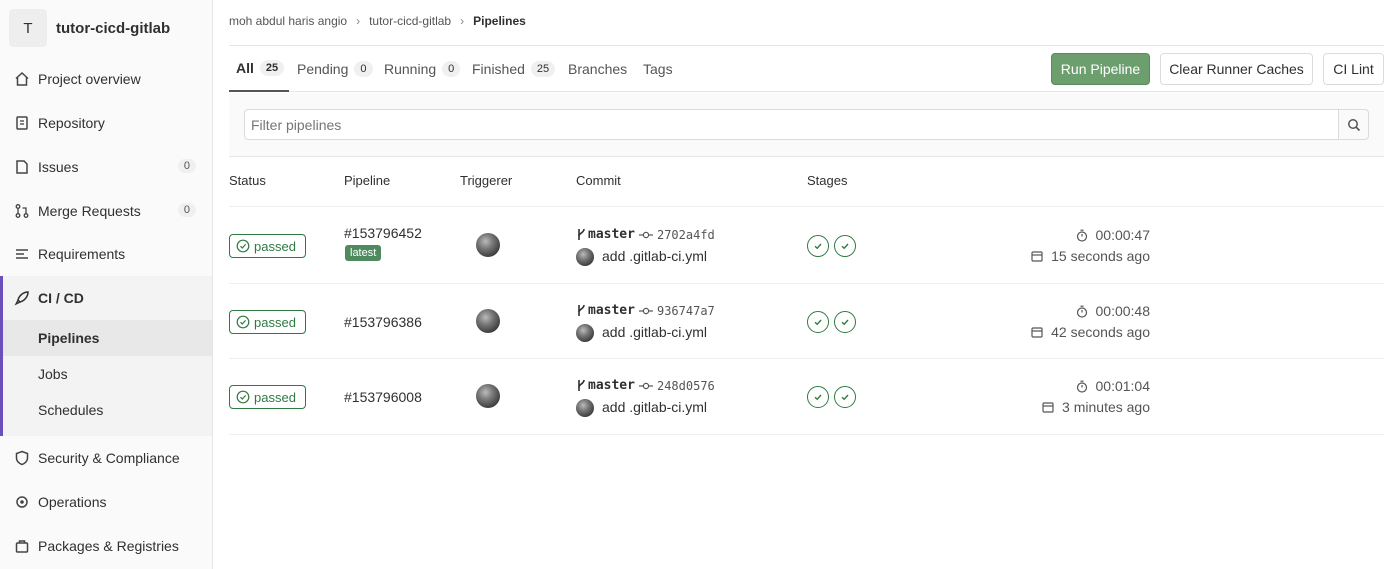 The image size is (1400, 569). Describe the element at coordinates (106, 254) in the screenshot. I see `sidebar-item-requirements: Requirements` at that location.